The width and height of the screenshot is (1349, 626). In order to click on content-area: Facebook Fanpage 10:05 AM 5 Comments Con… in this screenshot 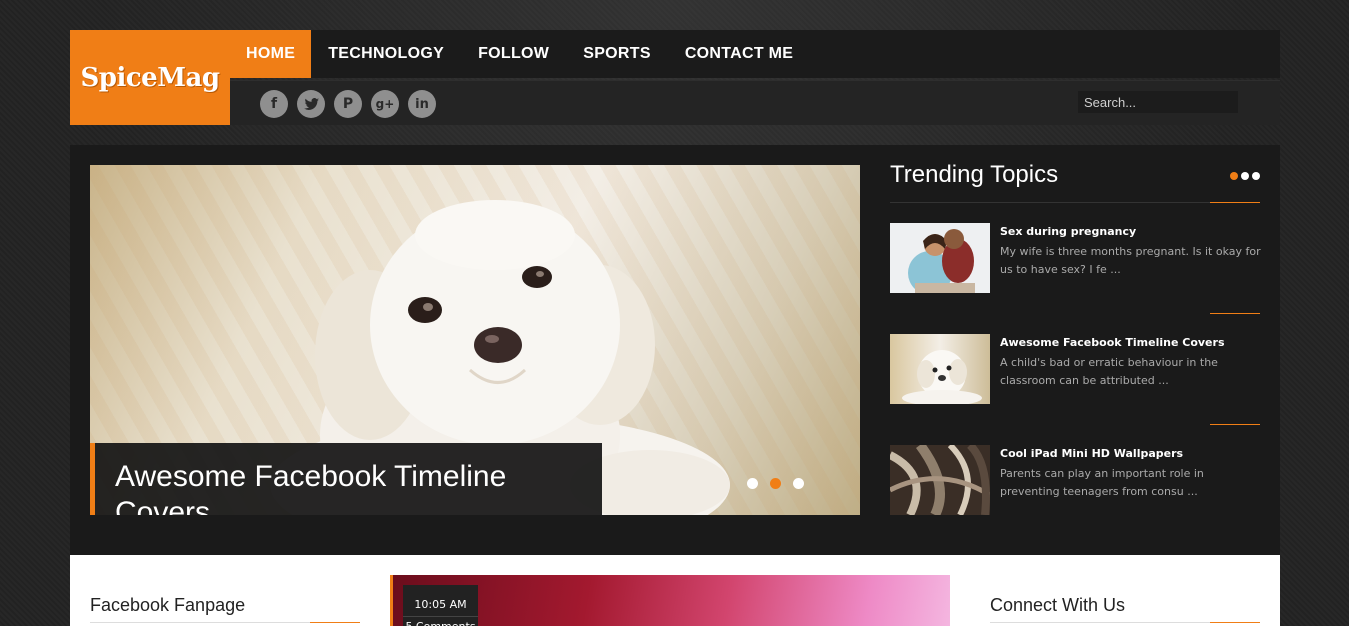, I will do `click(675, 590)`.